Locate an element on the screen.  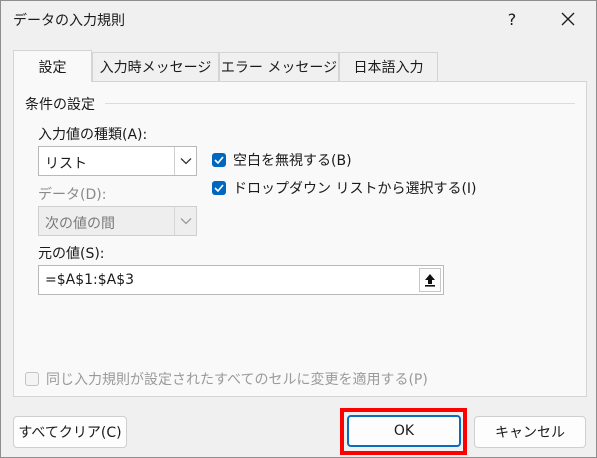
apply-to-all-checkbox: 同じ入力規則が設定されたすべてのセルに変更を適用する(P) is located at coordinates (226, 379).